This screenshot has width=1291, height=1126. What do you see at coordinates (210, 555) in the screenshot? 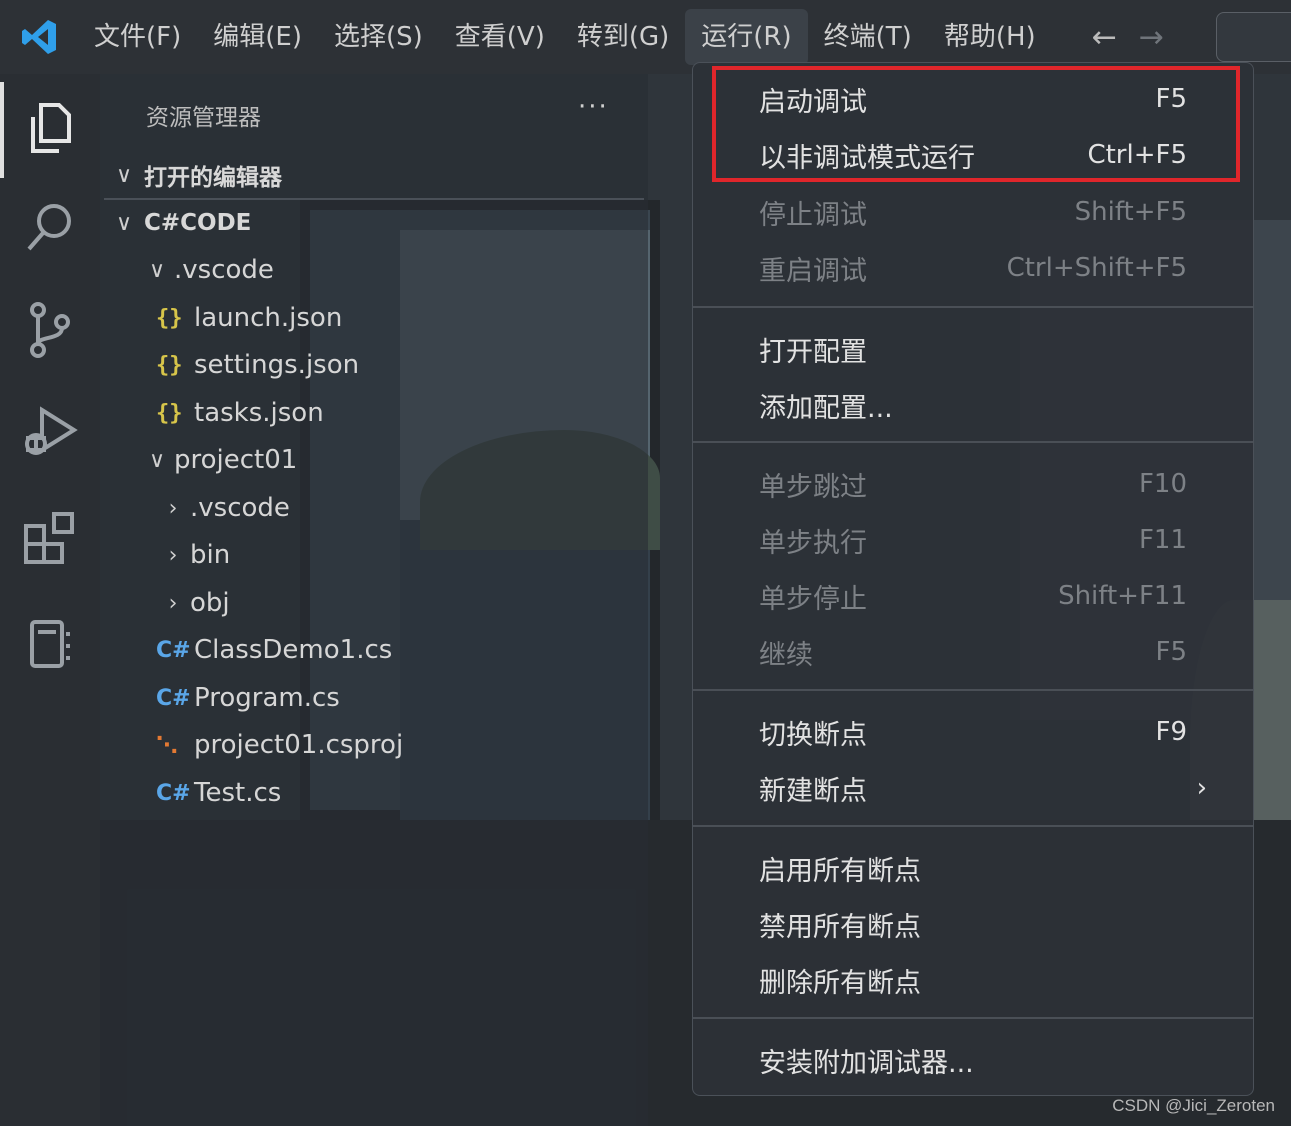
I see `tree-item-label: bin` at bounding box center [210, 555].